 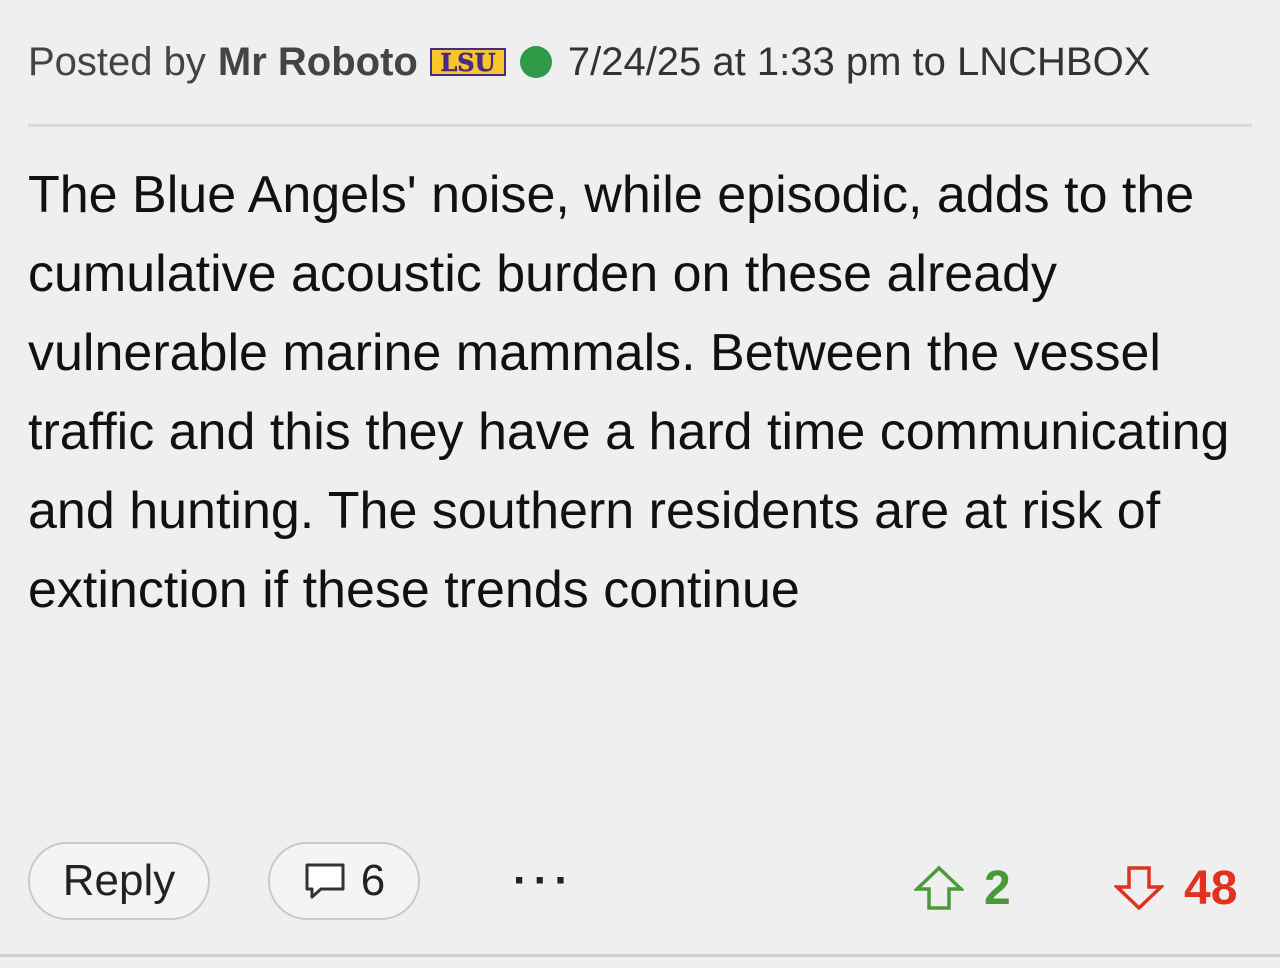 What do you see at coordinates (117, 61) in the screenshot?
I see `posted-by-label: Posted by` at bounding box center [117, 61].